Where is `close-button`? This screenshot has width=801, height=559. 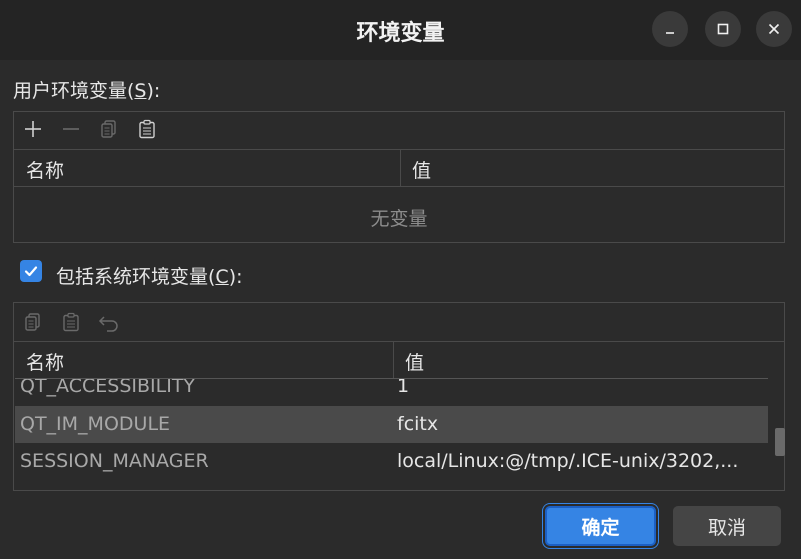
close-button is located at coordinates (774, 29).